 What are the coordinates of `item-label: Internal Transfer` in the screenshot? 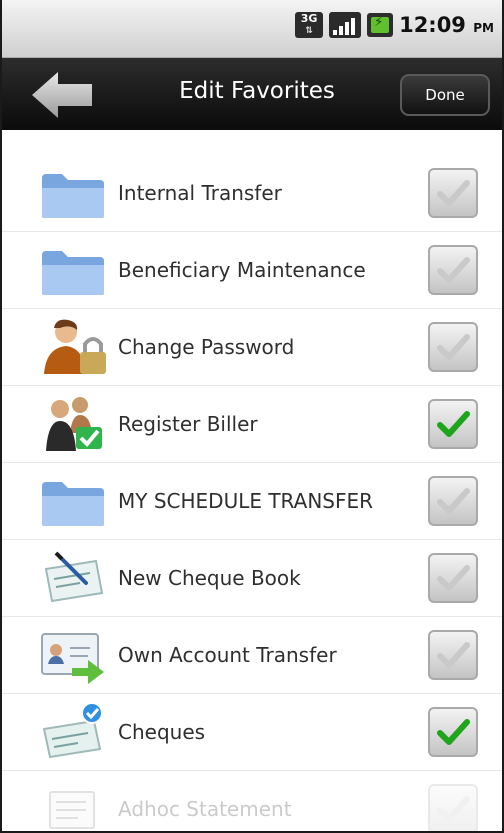 It's located at (200, 193).